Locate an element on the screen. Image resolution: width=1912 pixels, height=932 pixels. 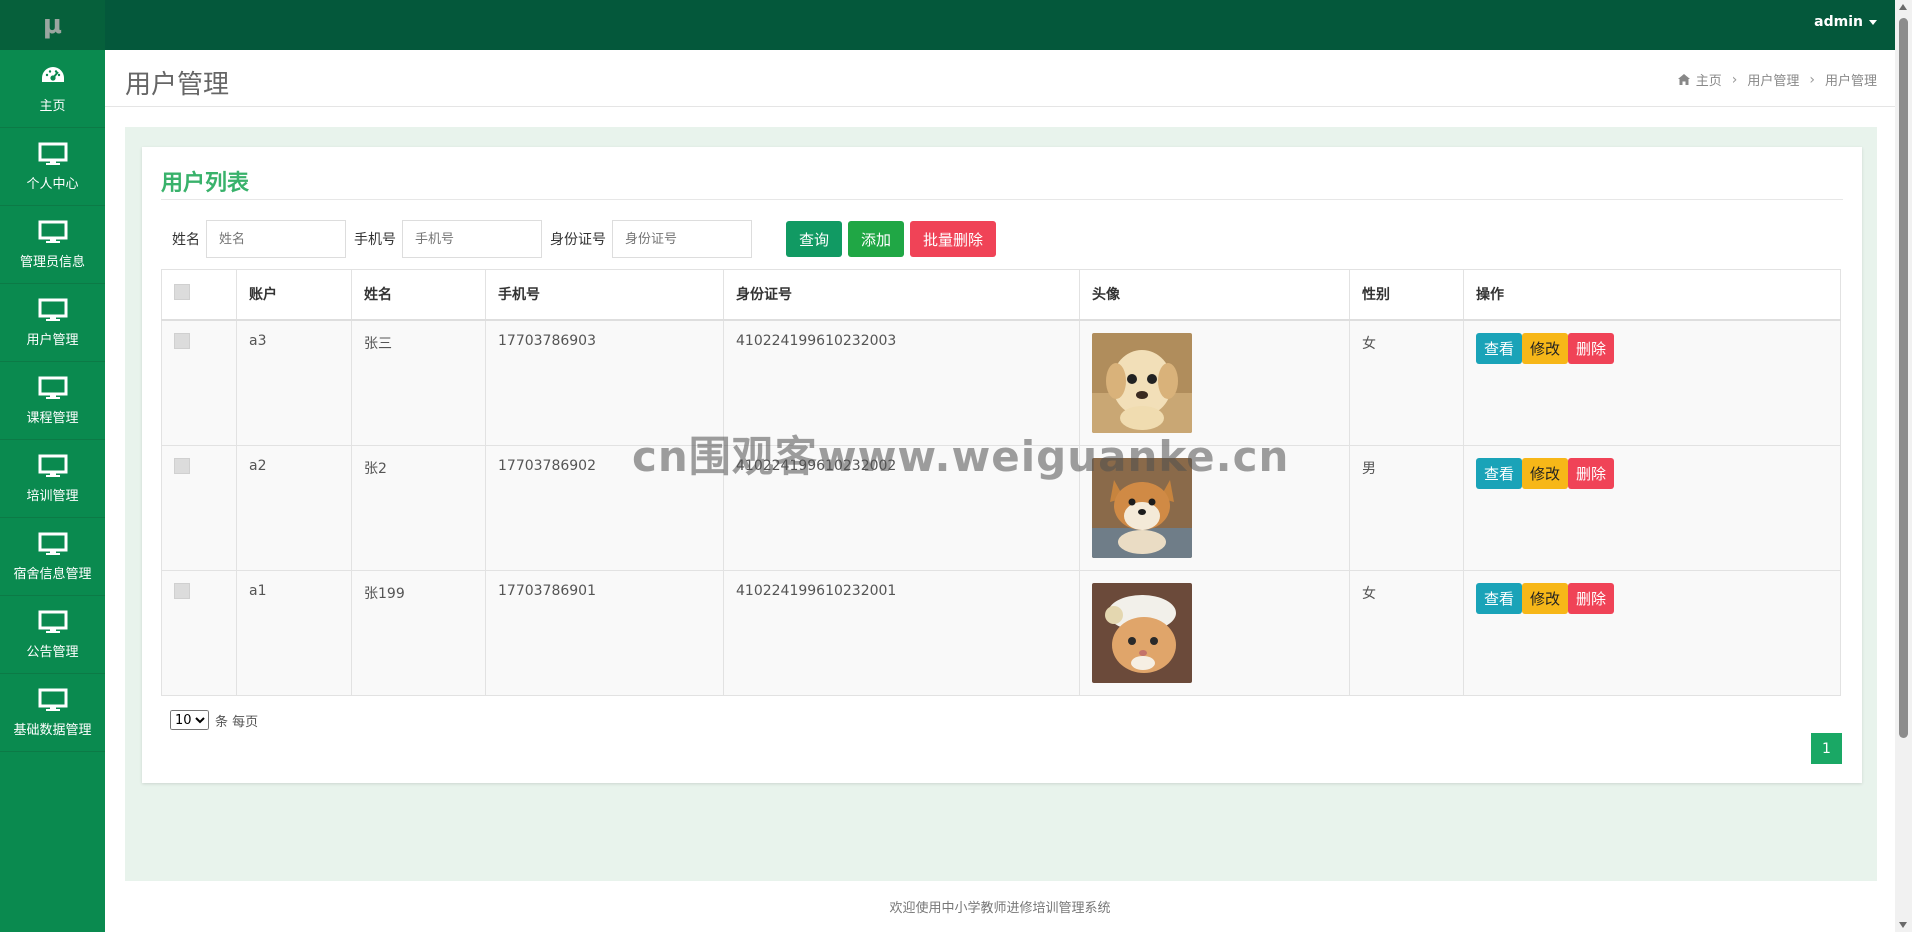
page-size-select: 10 is located at coordinates (189, 720).